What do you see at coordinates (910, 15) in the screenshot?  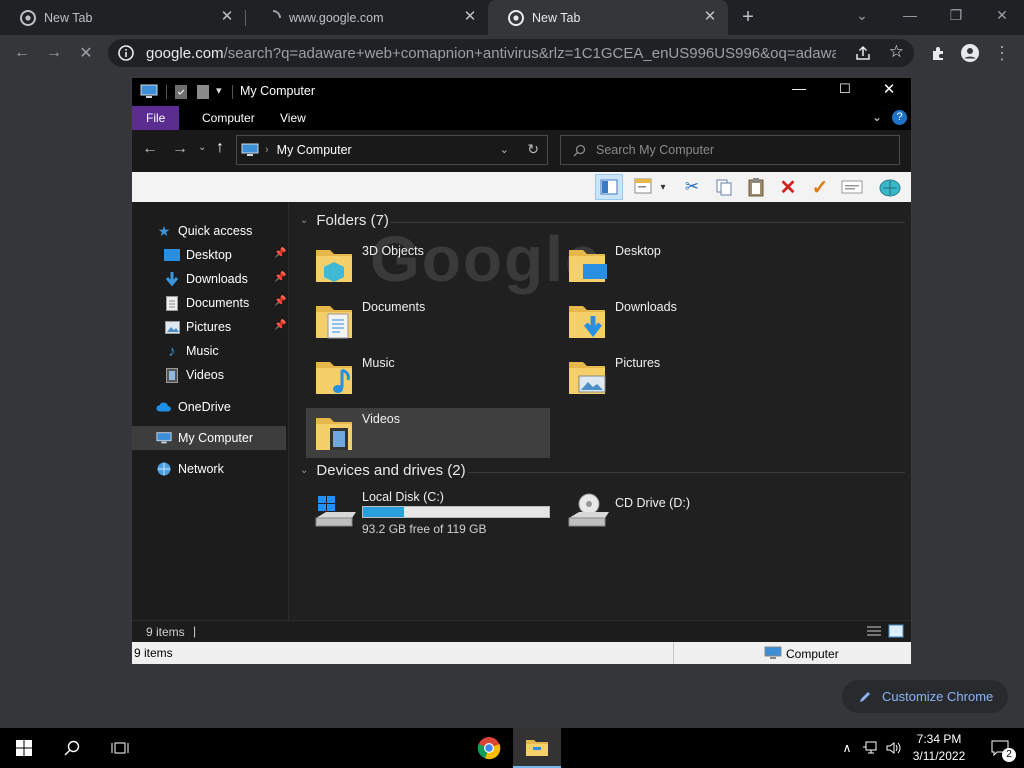 I see `minimize-button: —` at bounding box center [910, 15].